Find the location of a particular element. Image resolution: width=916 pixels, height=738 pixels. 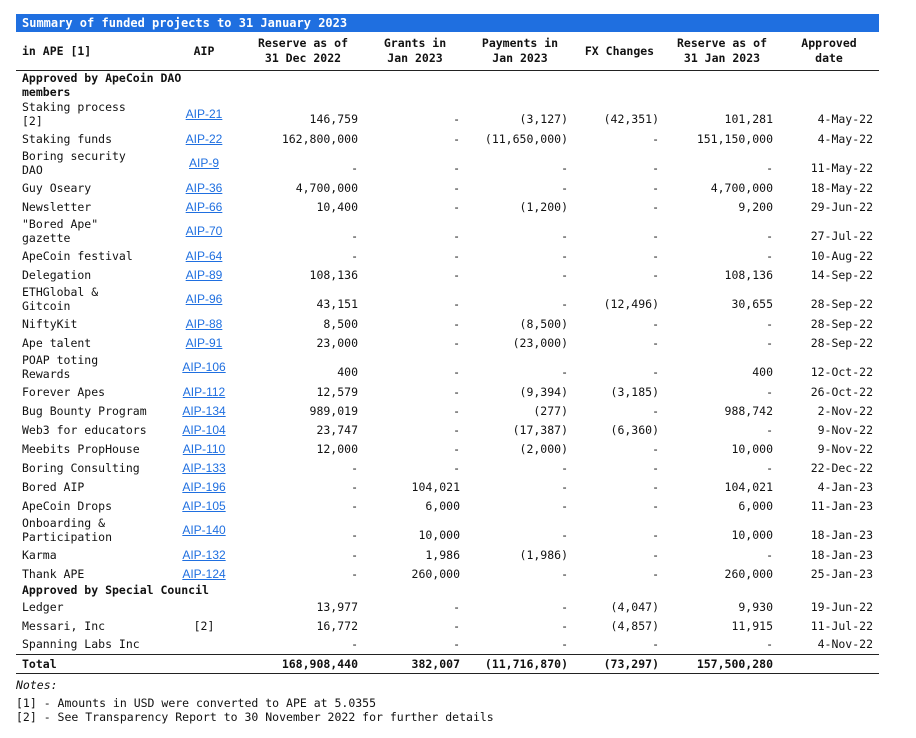

grants-cell: 1,986 is located at coordinates (442, 554).